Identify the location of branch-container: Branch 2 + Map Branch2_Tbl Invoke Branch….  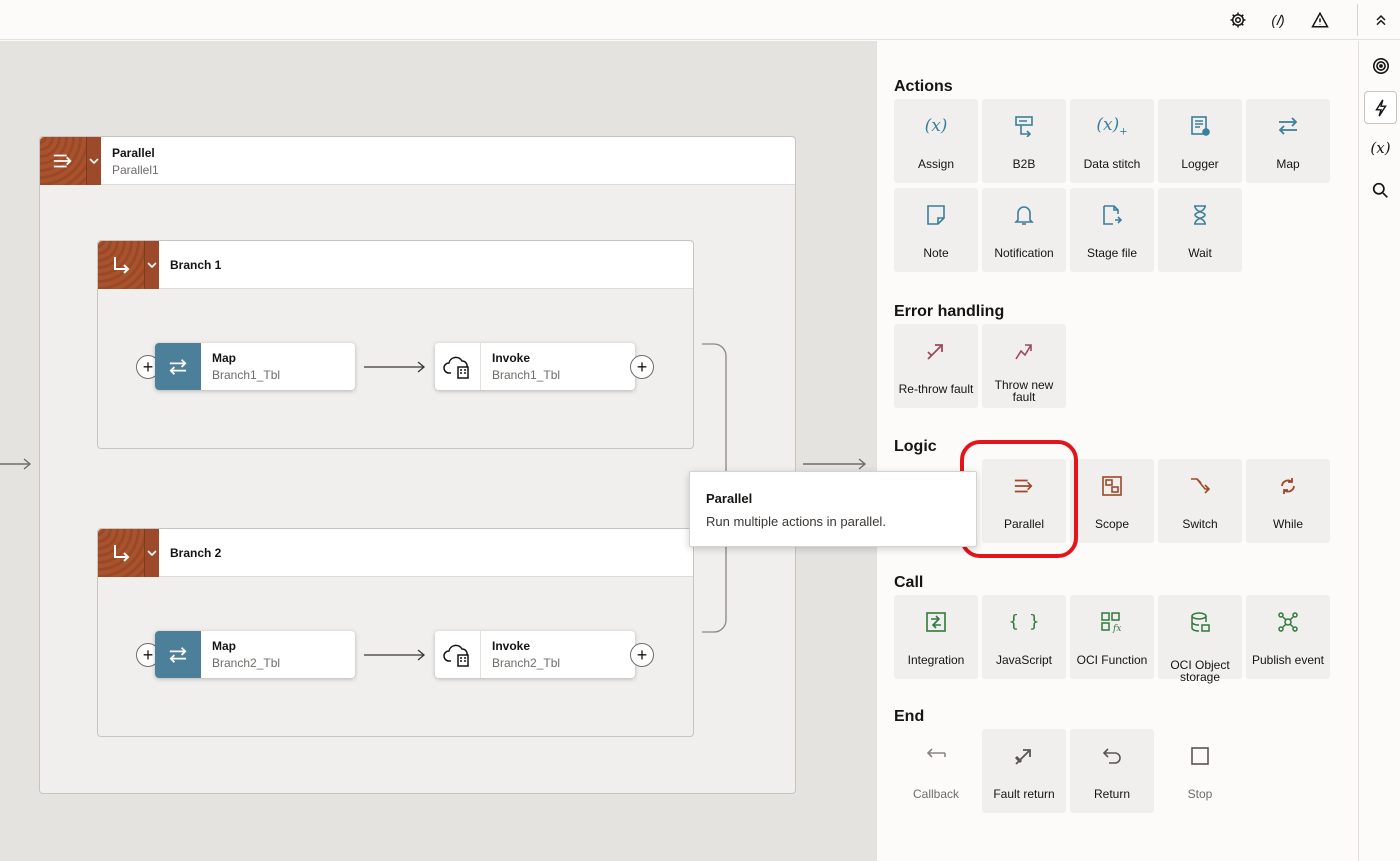
(395, 632).